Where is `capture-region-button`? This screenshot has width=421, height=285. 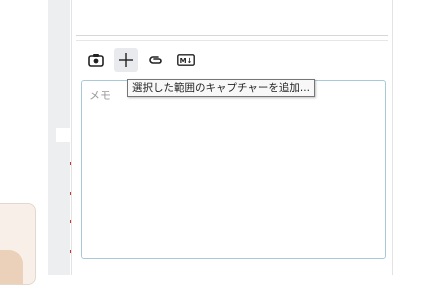
capture-region-button is located at coordinates (126, 60).